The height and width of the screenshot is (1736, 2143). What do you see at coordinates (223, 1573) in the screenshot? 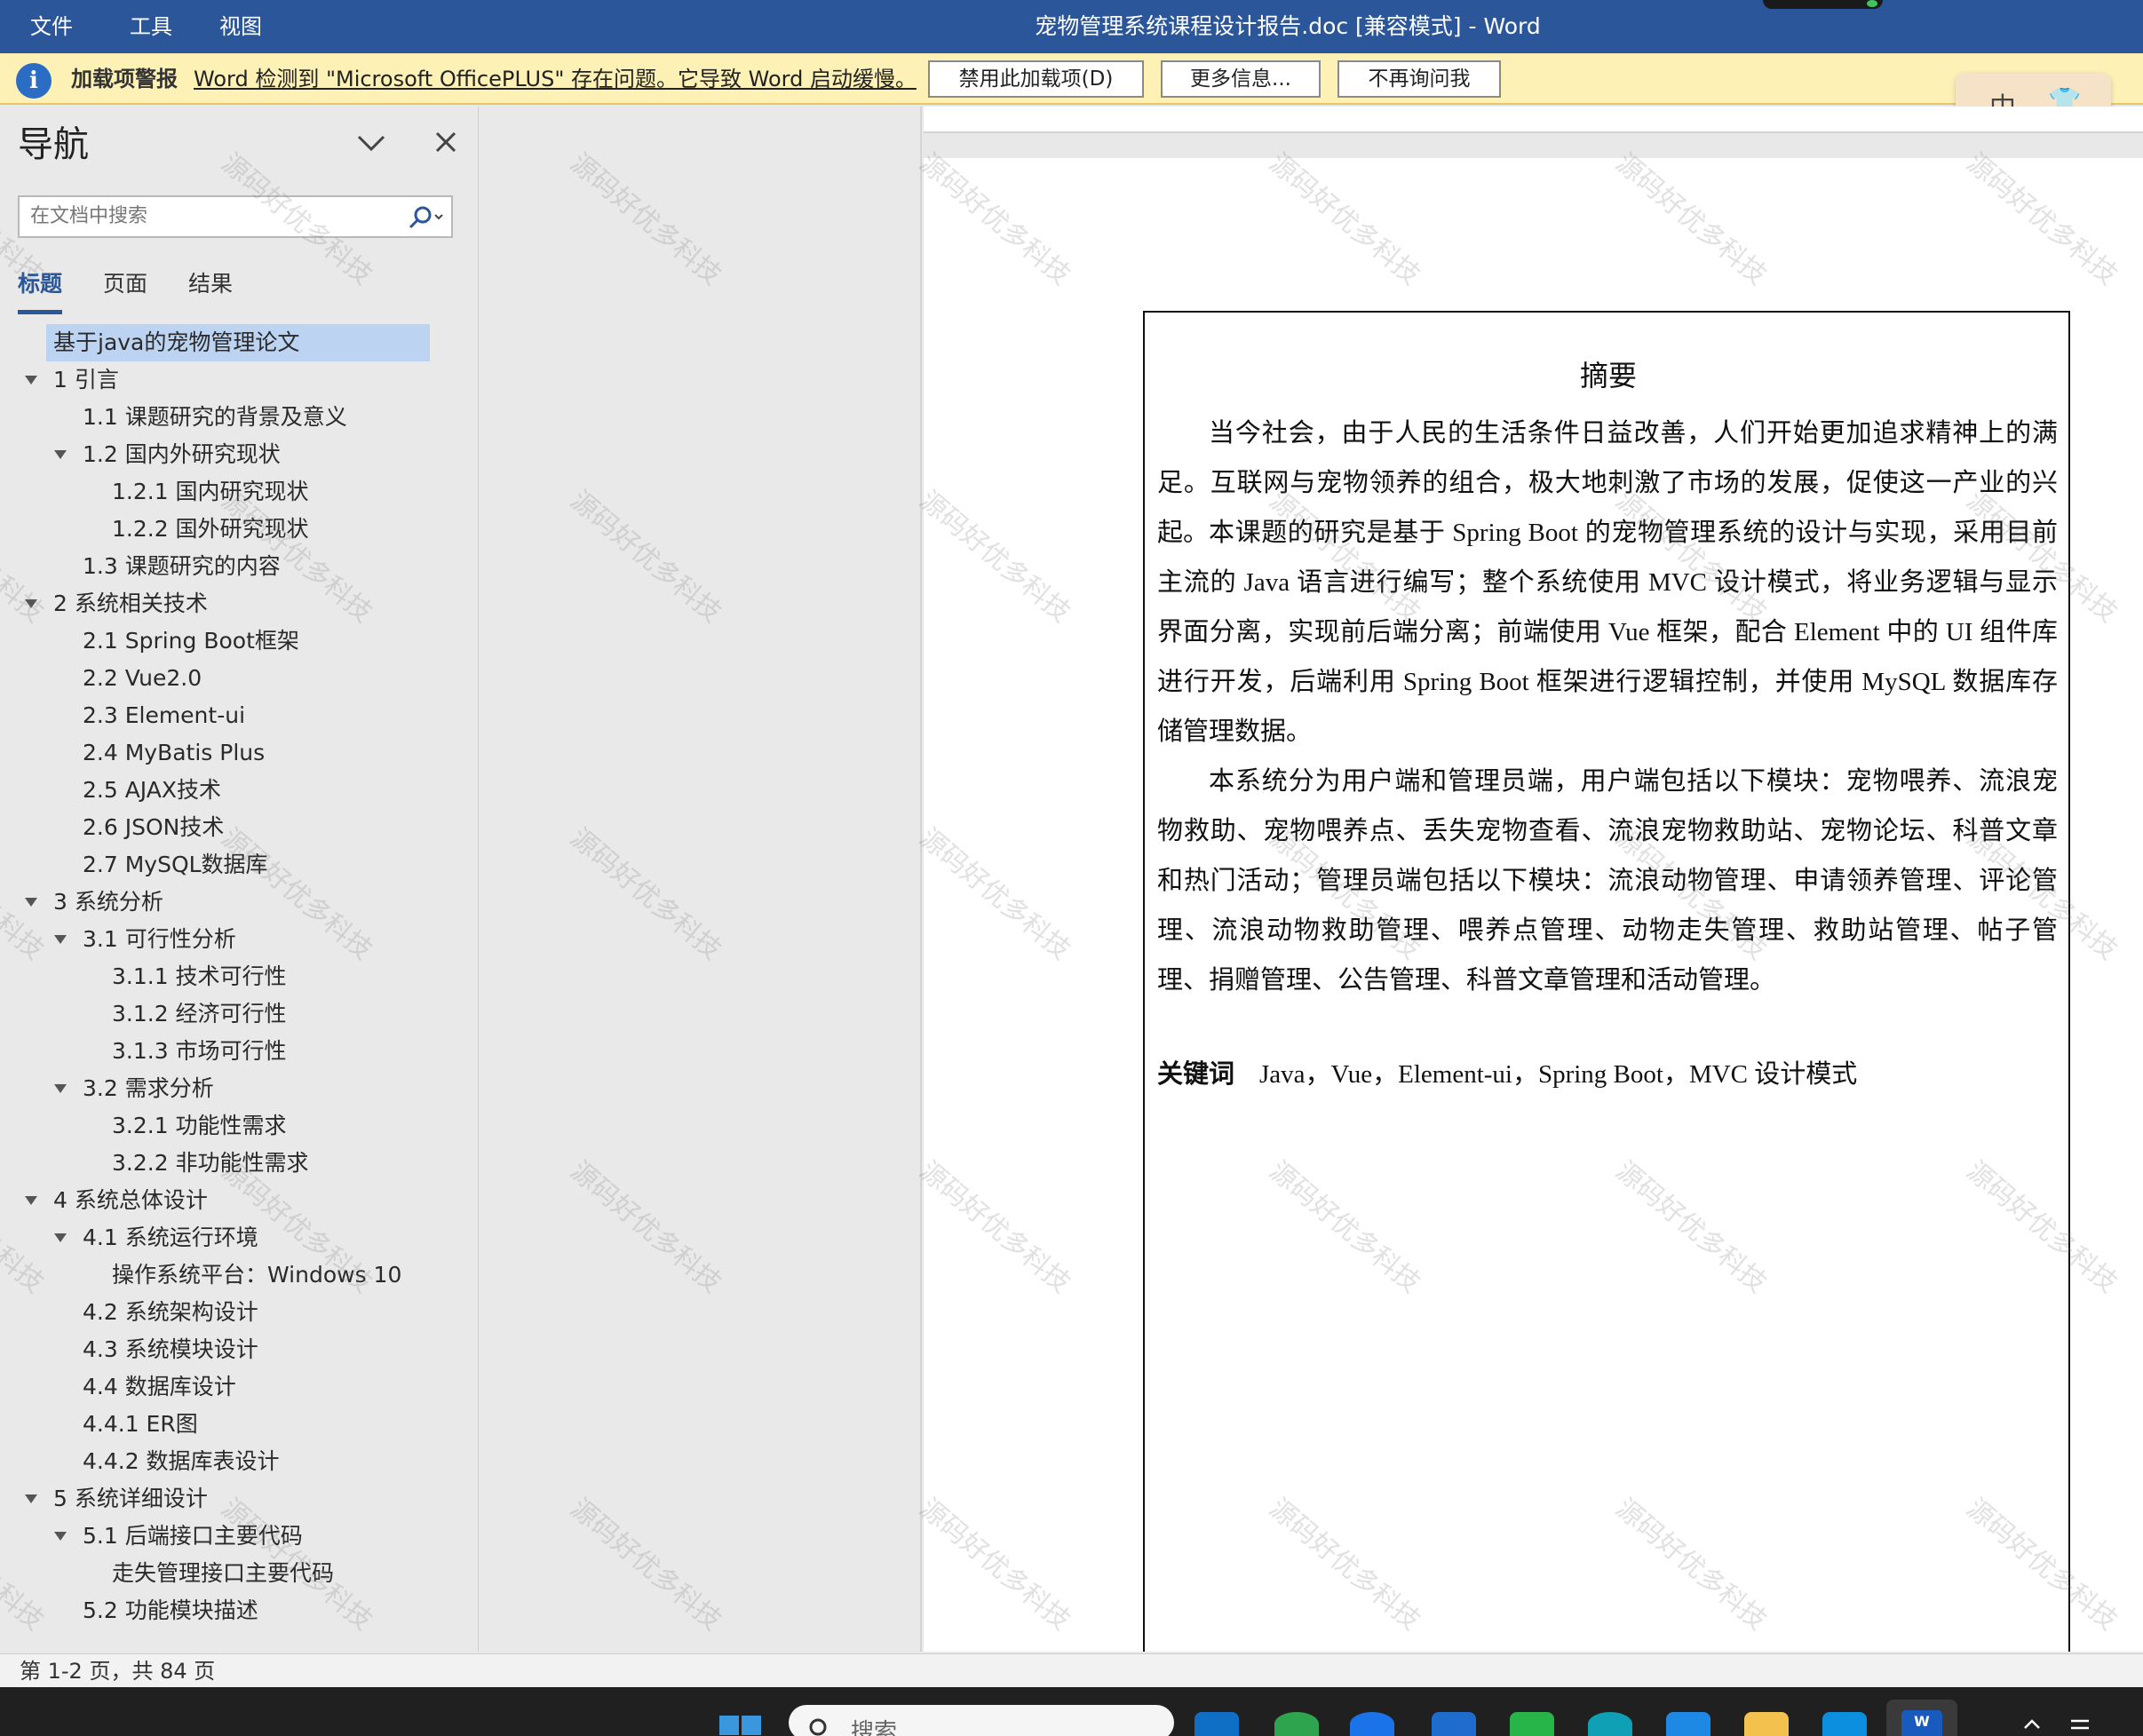
I see `nav-heading-item: 走失管理接口主要代码` at bounding box center [223, 1573].